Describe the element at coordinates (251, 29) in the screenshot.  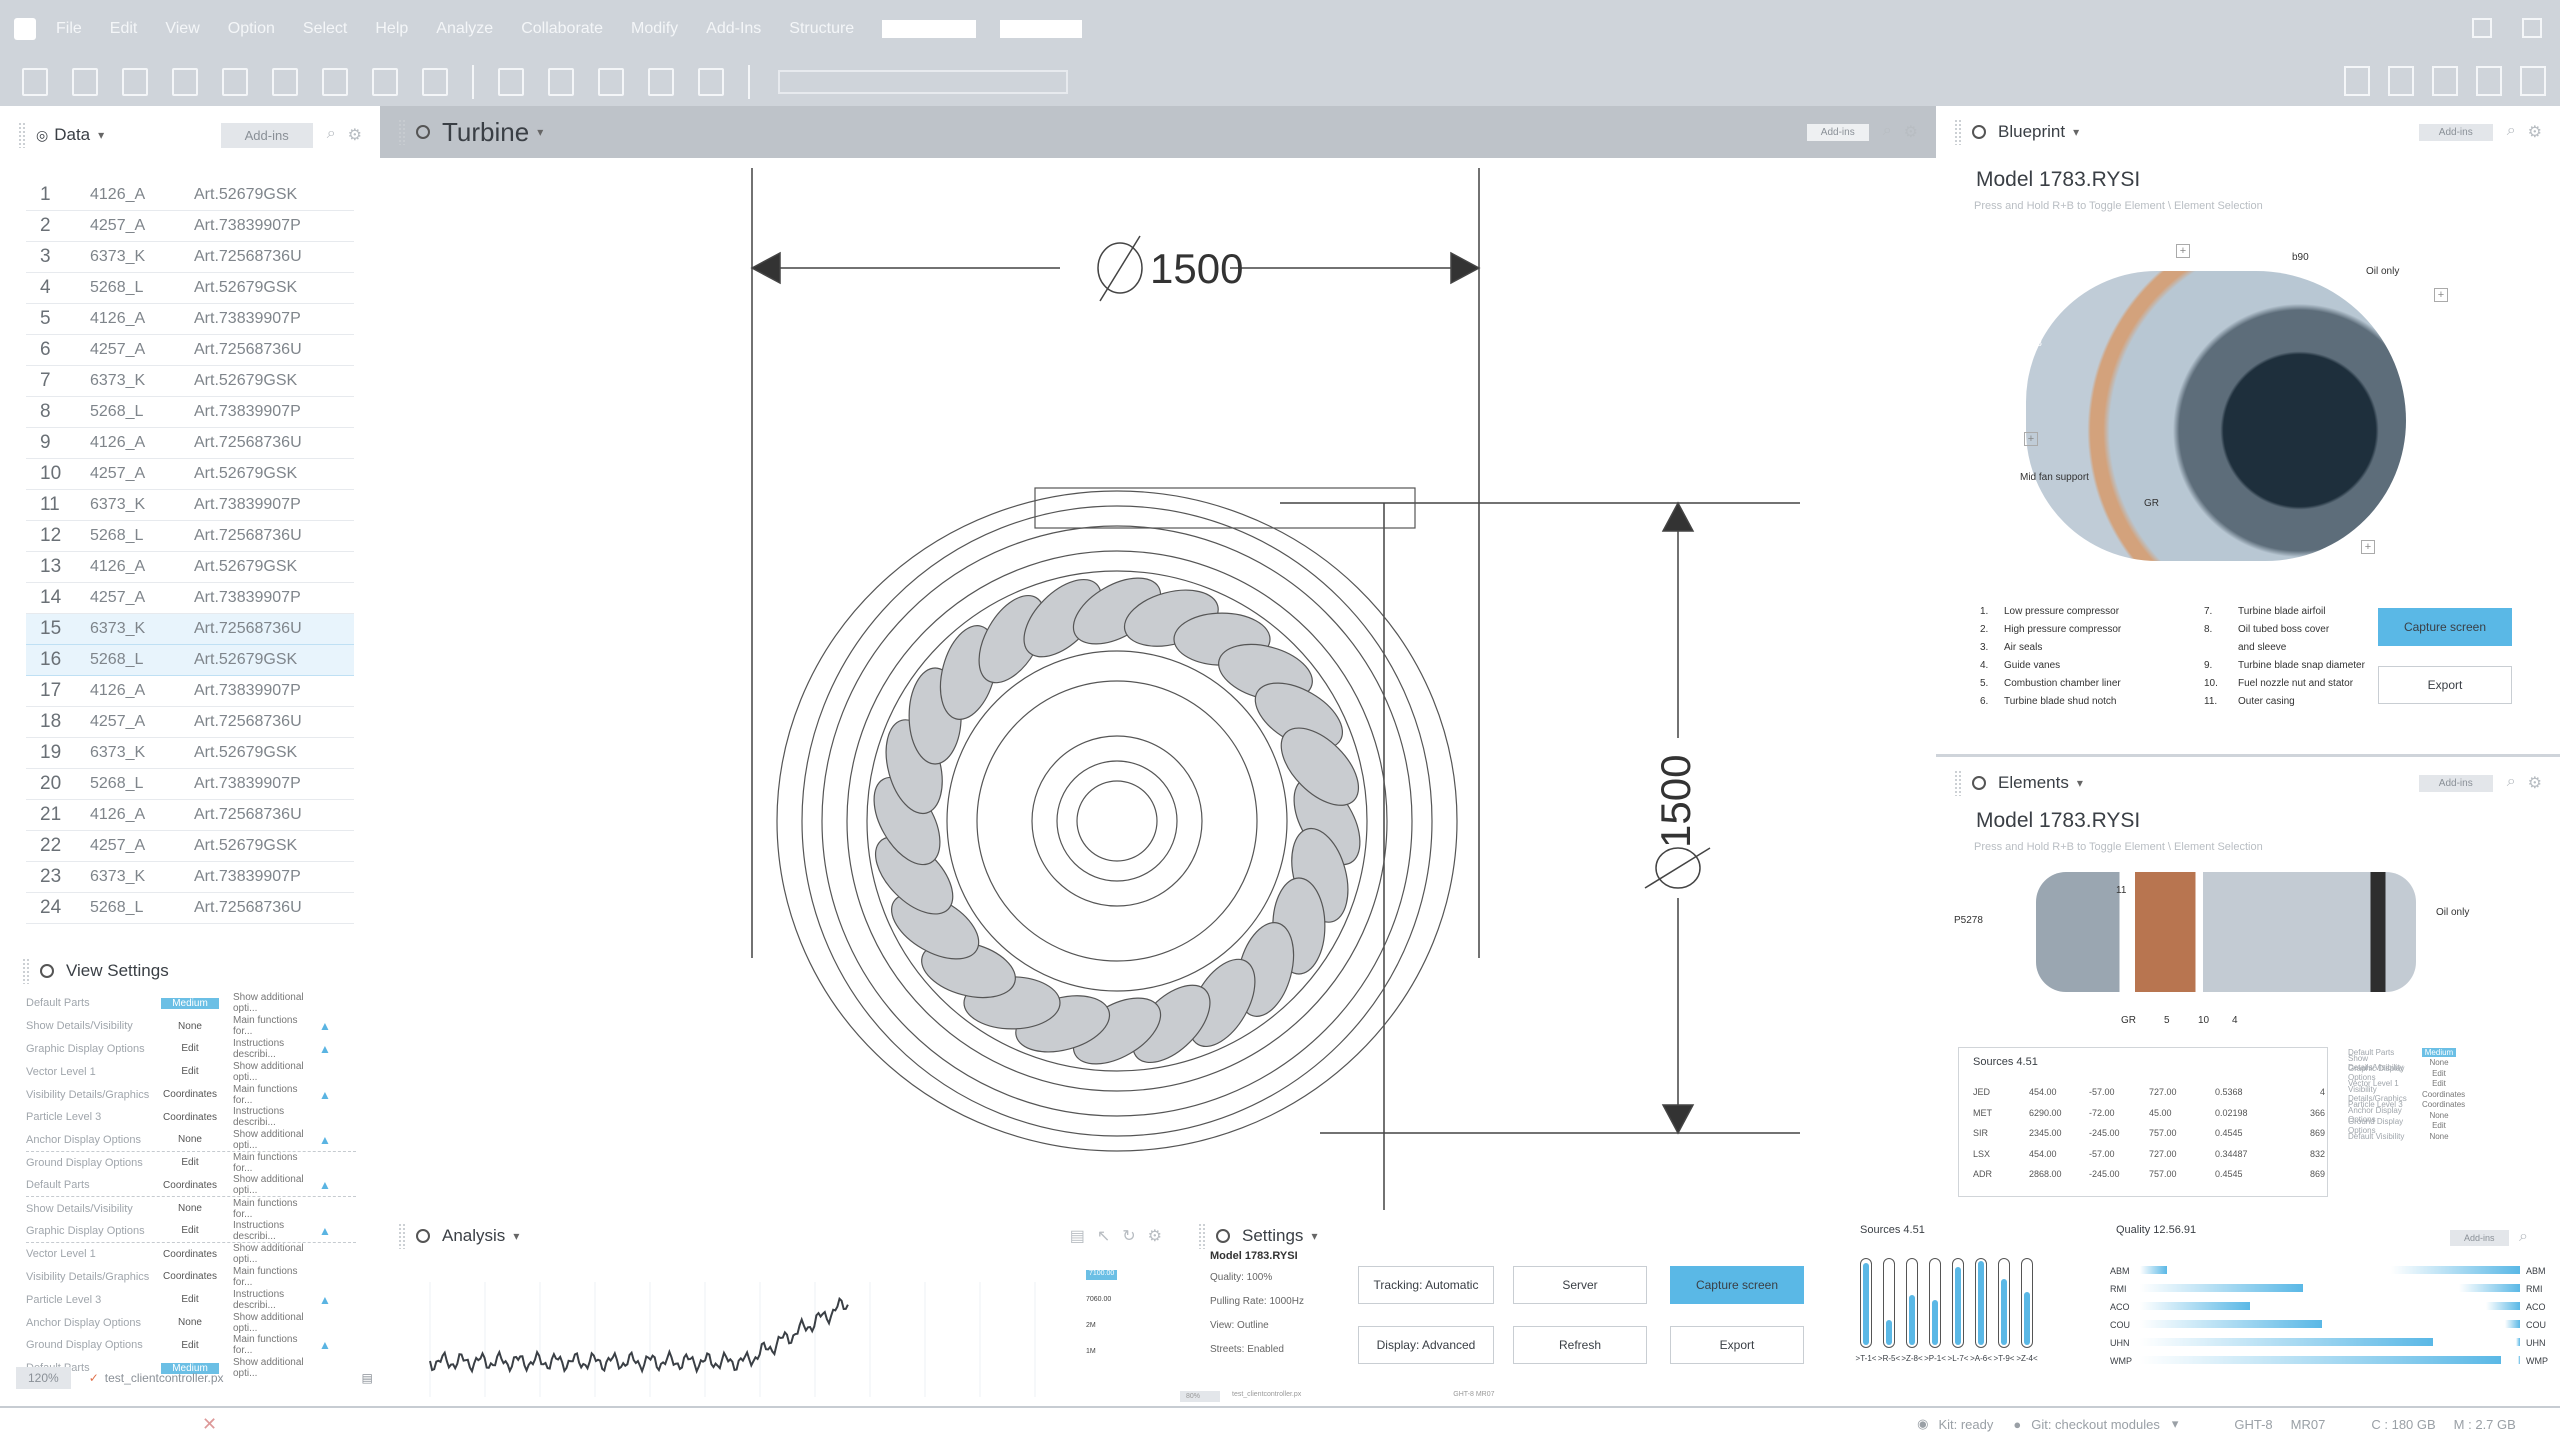
I see `menu-item-option: Option` at that location.